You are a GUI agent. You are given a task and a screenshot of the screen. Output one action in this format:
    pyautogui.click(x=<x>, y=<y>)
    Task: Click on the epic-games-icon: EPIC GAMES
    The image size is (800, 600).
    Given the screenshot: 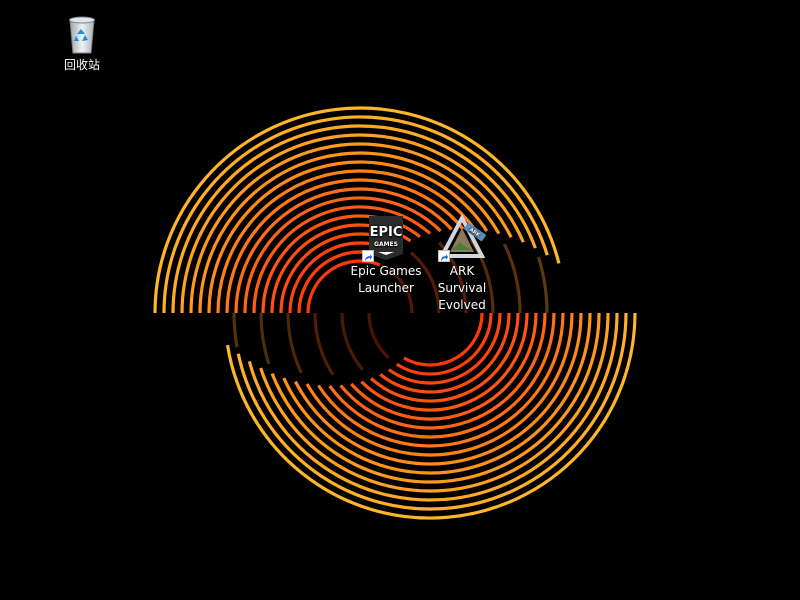 What is the action you would take?
    pyautogui.click(x=386, y=238)
    